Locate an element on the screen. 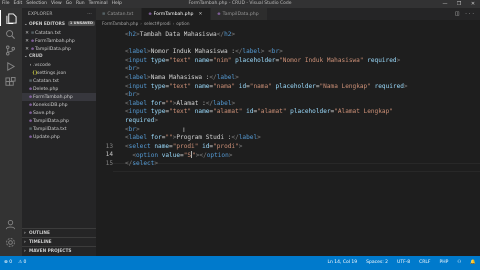 The width and height of the screenshot is (480, 270). file-tree-label: FormTambah.php is located at coordinates (53, 97).